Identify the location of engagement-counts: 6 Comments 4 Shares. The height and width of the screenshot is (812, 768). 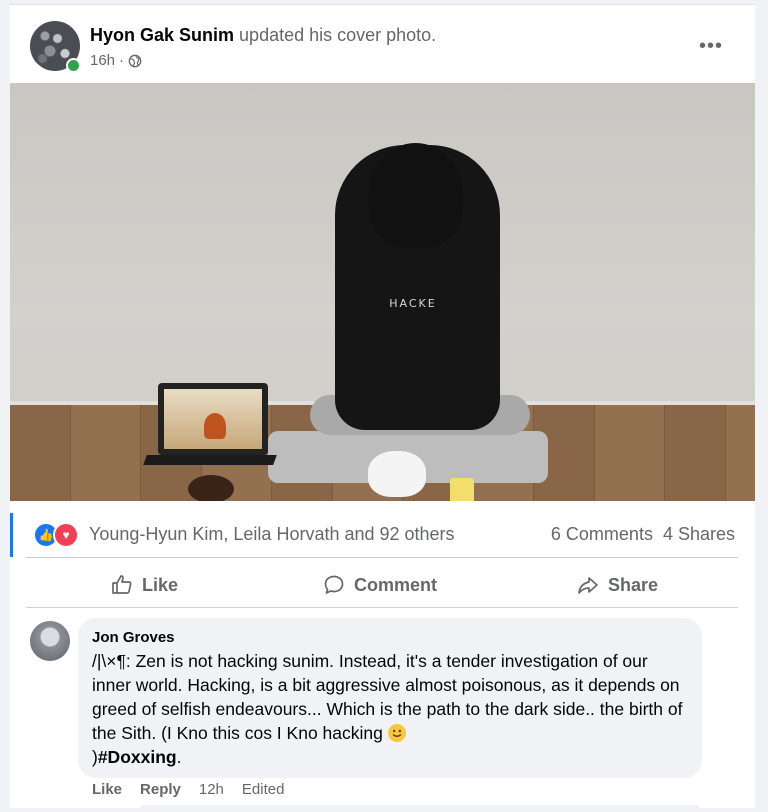
(643, 534).